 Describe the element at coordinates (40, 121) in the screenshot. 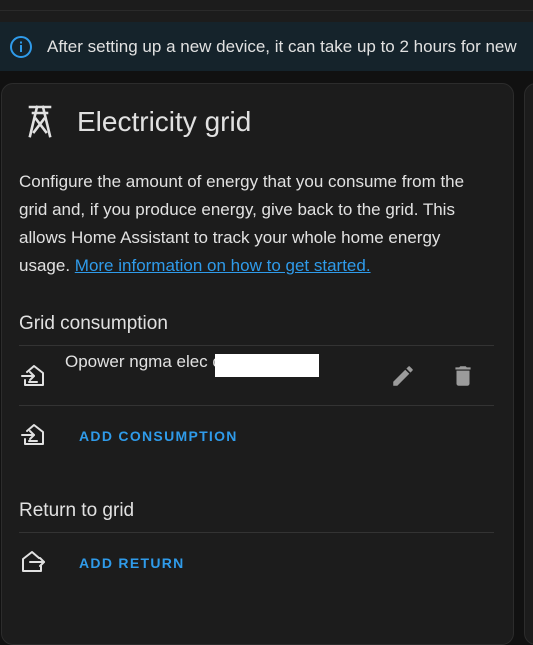

I see `transmission-tower-icon` at that location.